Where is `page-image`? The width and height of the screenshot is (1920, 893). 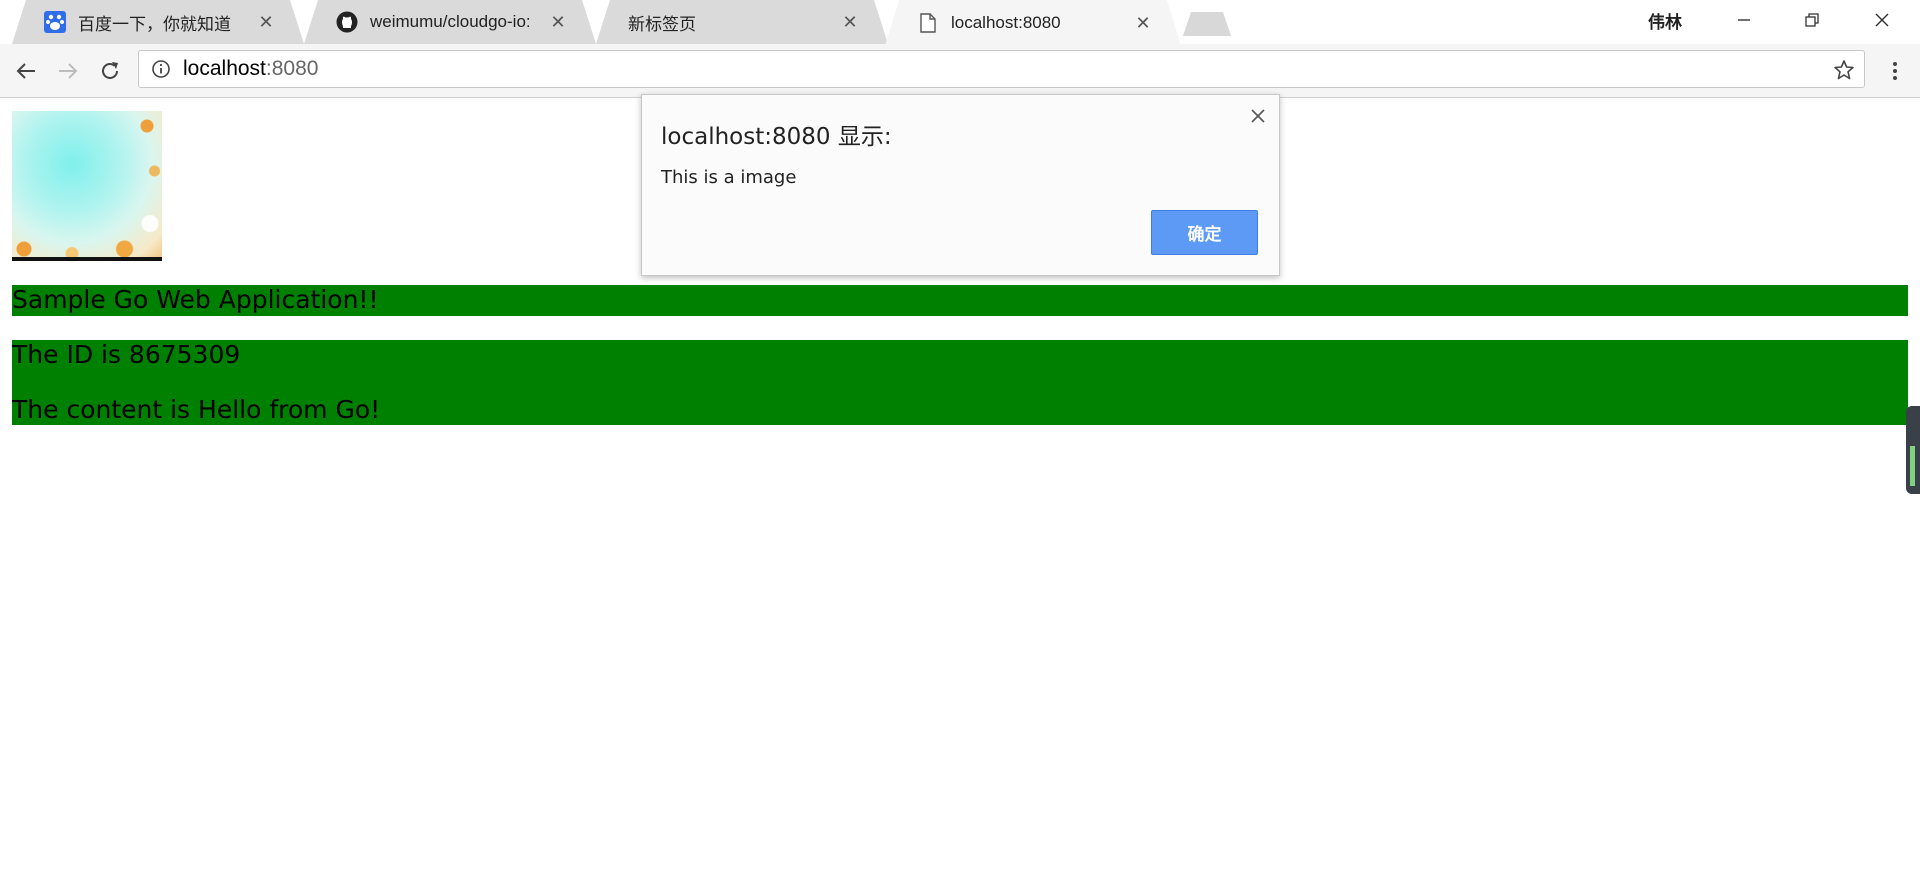 page-image is located at coordinates (87, 186).